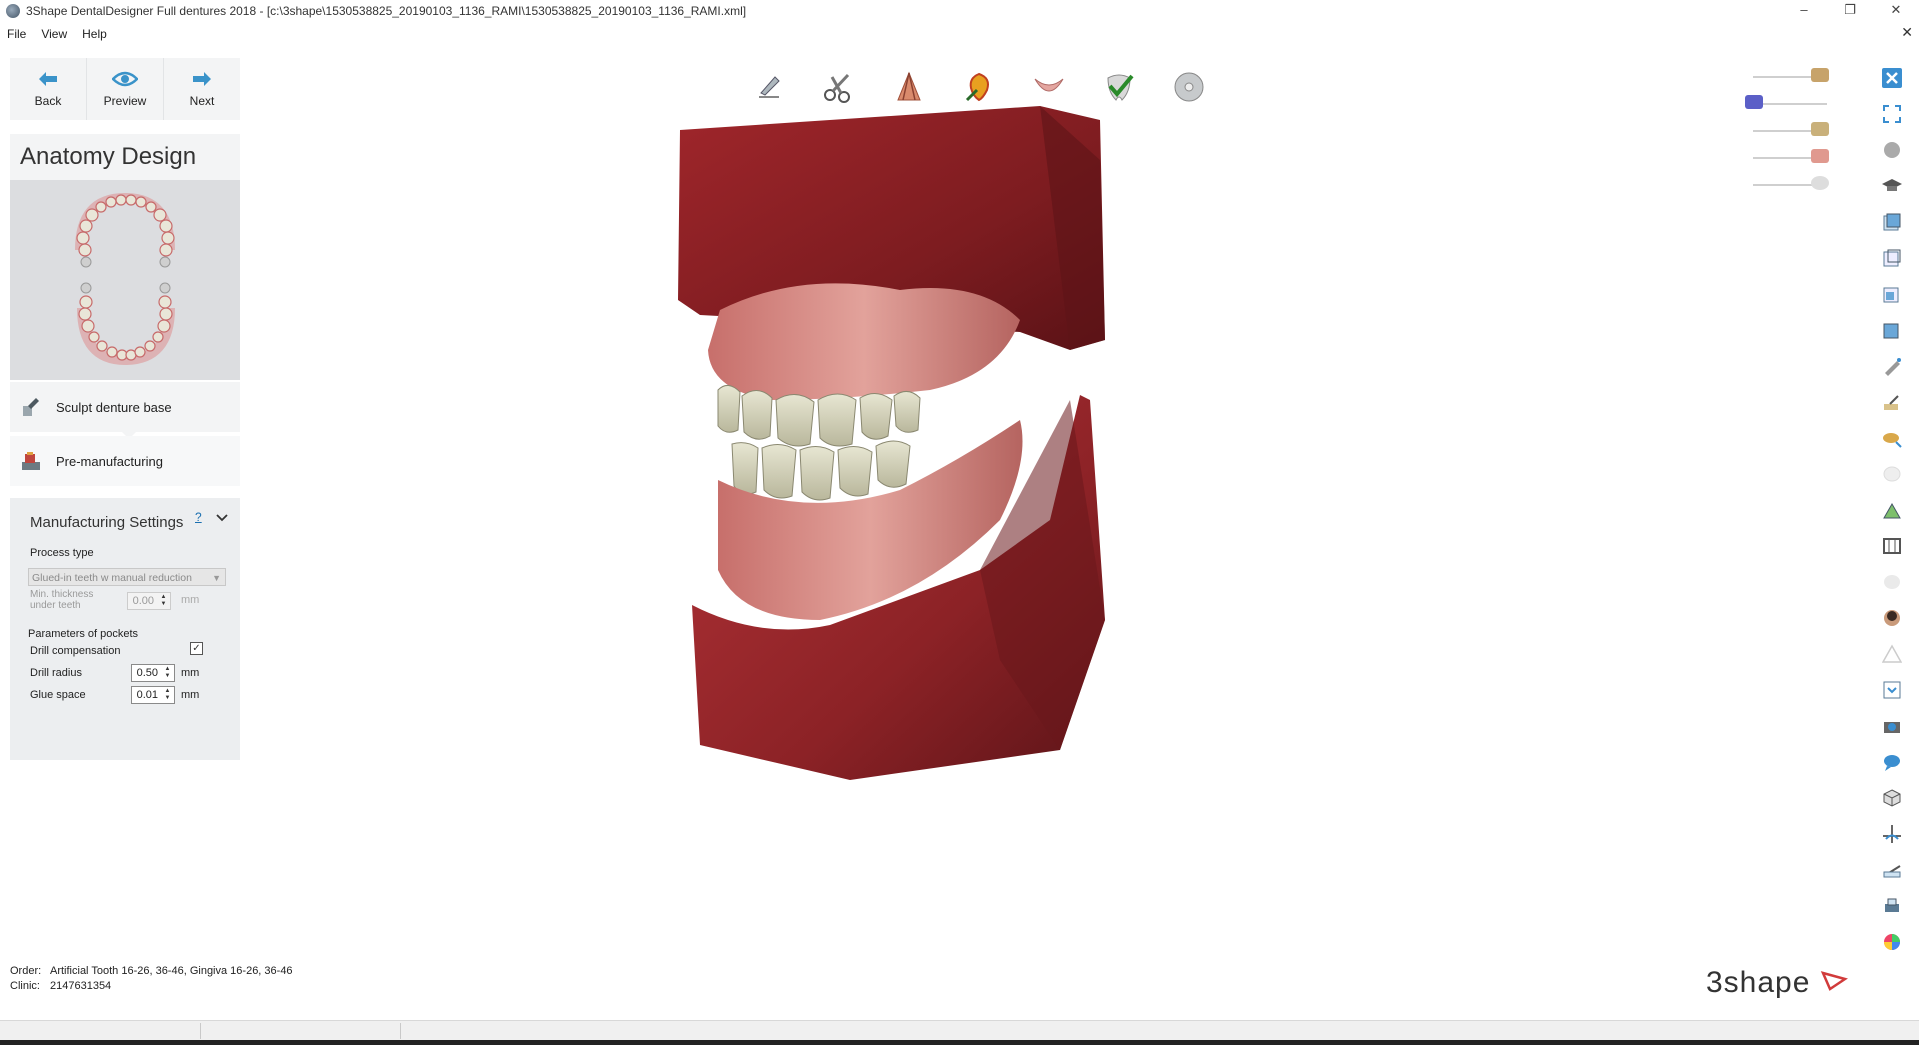 The height and width of the screenshot is (1045, 1919). What do you see at coordinates (1892, 186) in the screenshot?
I see `graduation-cap-icon` at bounding box center [1892, 186].